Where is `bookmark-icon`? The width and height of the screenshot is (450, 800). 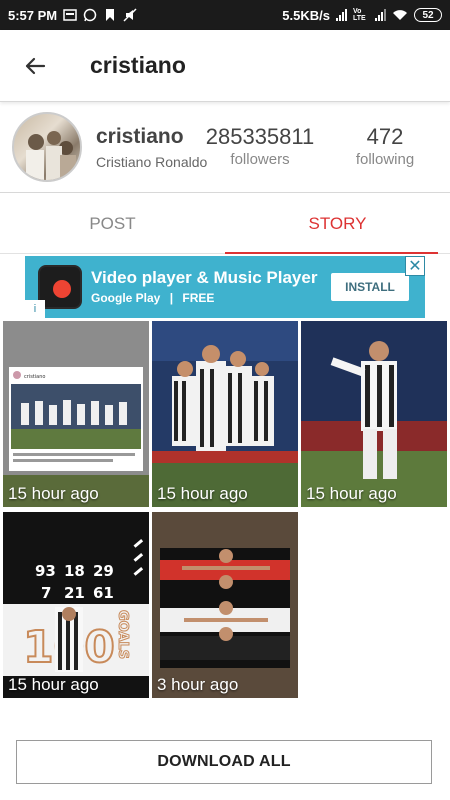
bookmark-icon is located at coordinates (110, 15).